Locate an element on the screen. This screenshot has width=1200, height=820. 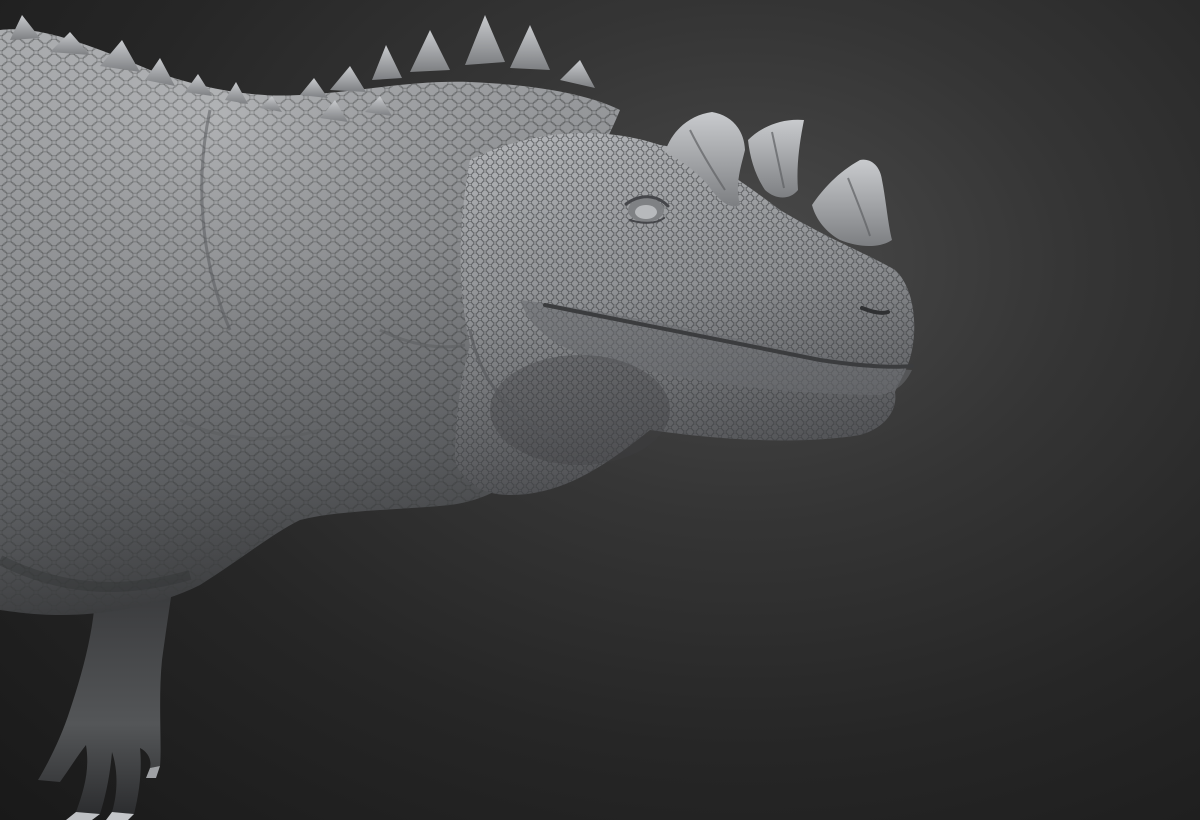
leg is located at coordinates (105, 705).